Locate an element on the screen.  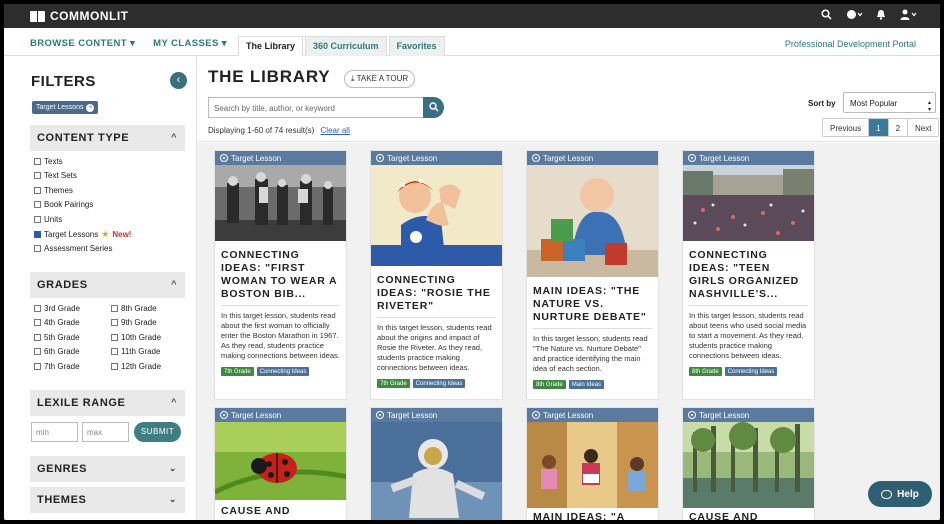
clear-all-link: Clear all is located at coordinates (335, 130).